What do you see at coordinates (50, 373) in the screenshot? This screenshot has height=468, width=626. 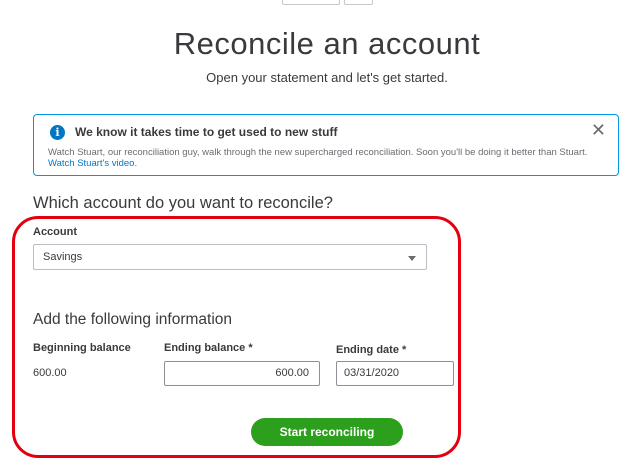 I see `beginning-balance-value: 600.00` at bounding box center [50, 373].